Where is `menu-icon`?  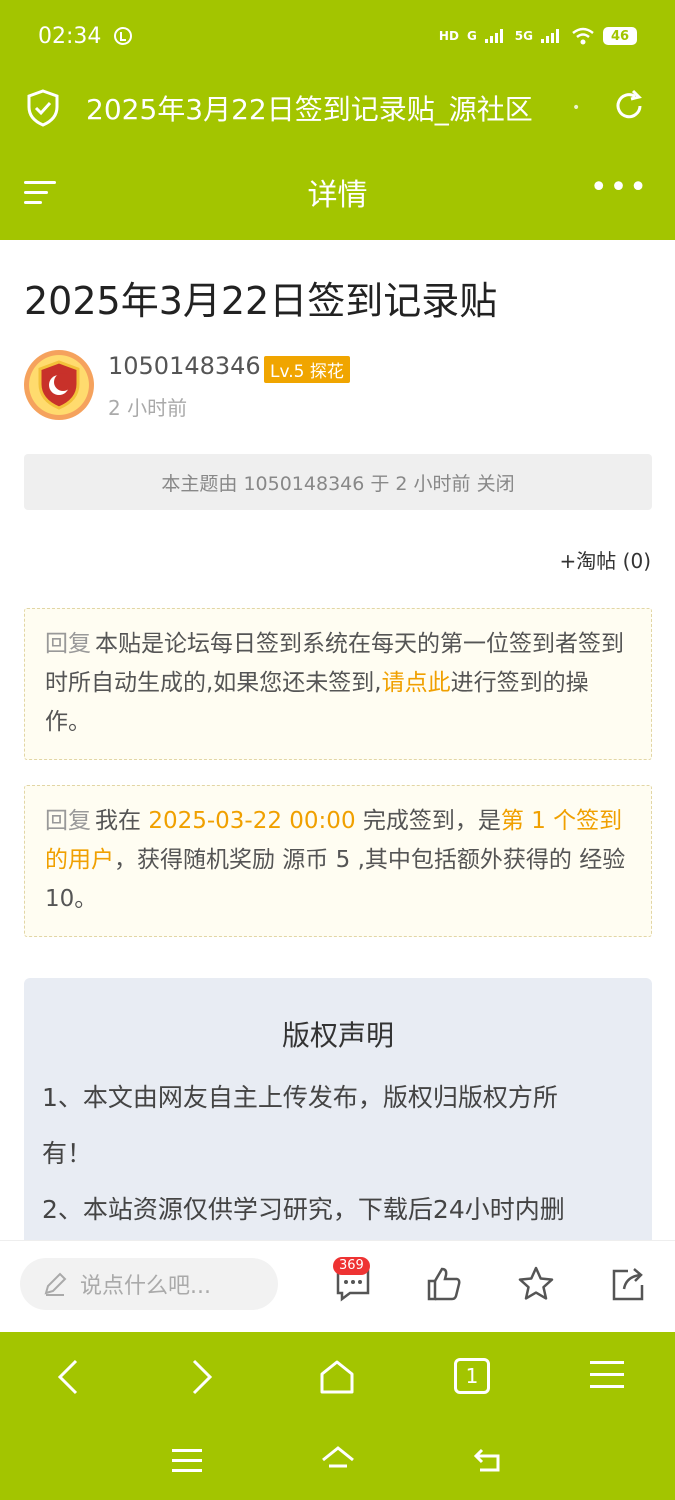
menu-icon is located at coordinates (41, 193).